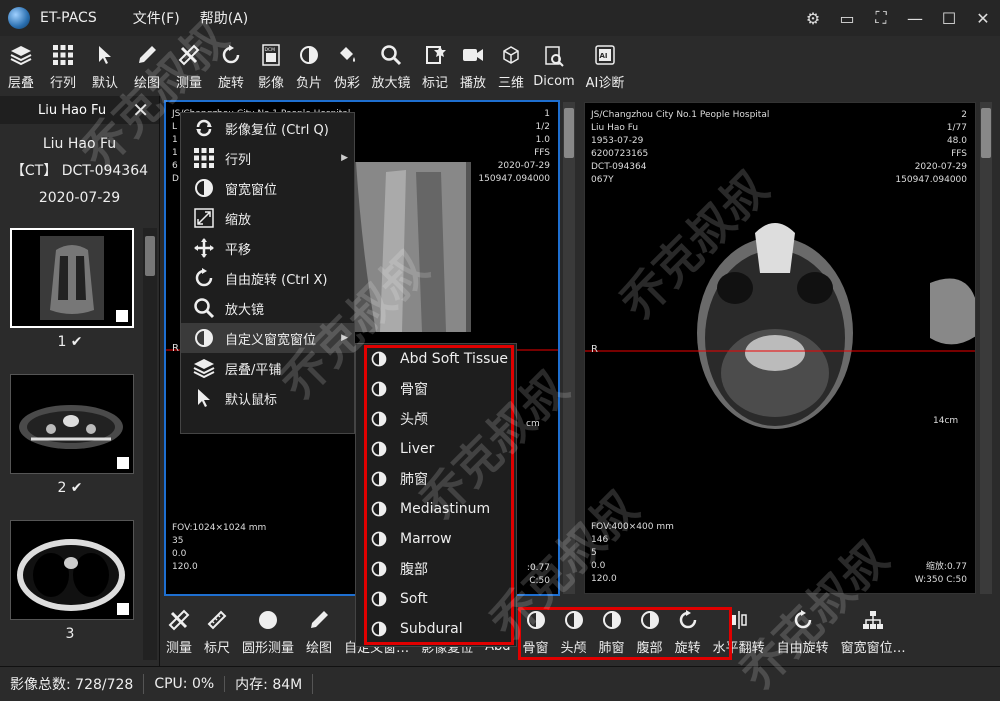 Image resolution: width=1000 pixels, height=701 pixels. I want to click on toolbar-button-dicom-file: DCM 影像, so click(271, 66).